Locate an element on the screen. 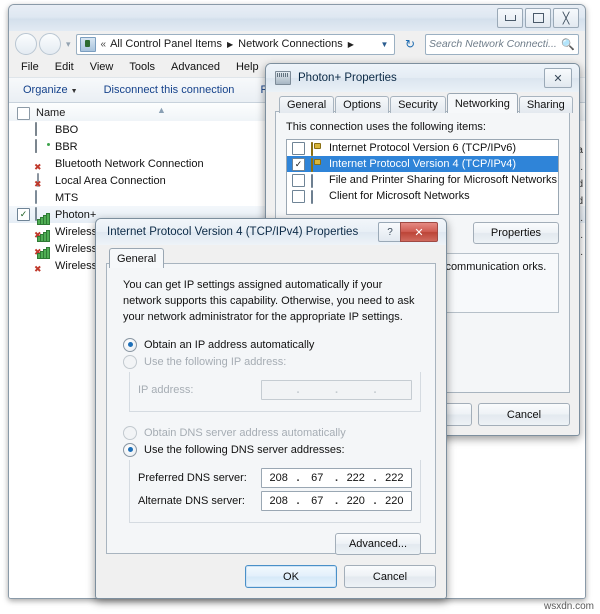 The width and height of the screenshot is (600, 614). preferred-dns-row: Preferred DNS server: 208. 67. 222. 222 is located at coordinates (275, 478).